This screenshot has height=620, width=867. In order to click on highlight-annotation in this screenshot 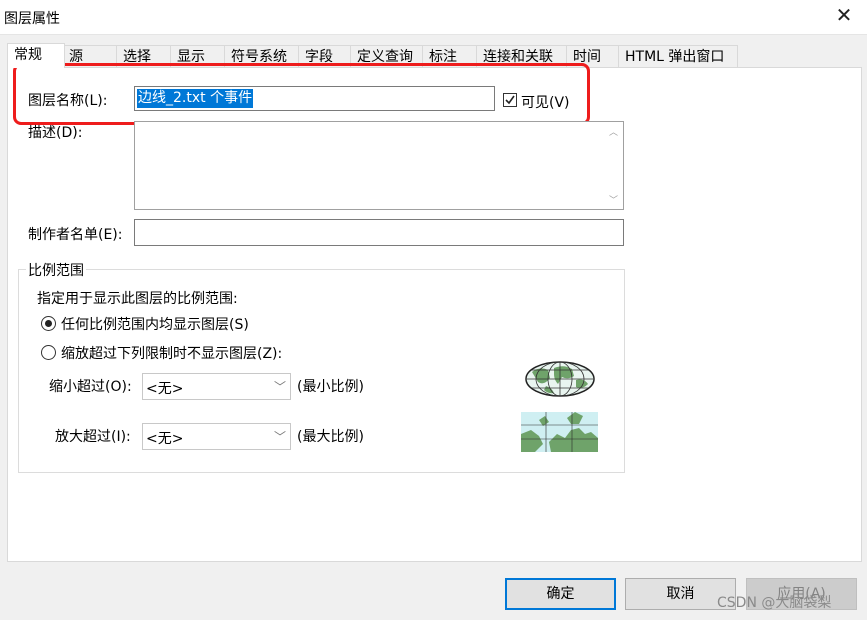, I will do `click(301, 94)`.